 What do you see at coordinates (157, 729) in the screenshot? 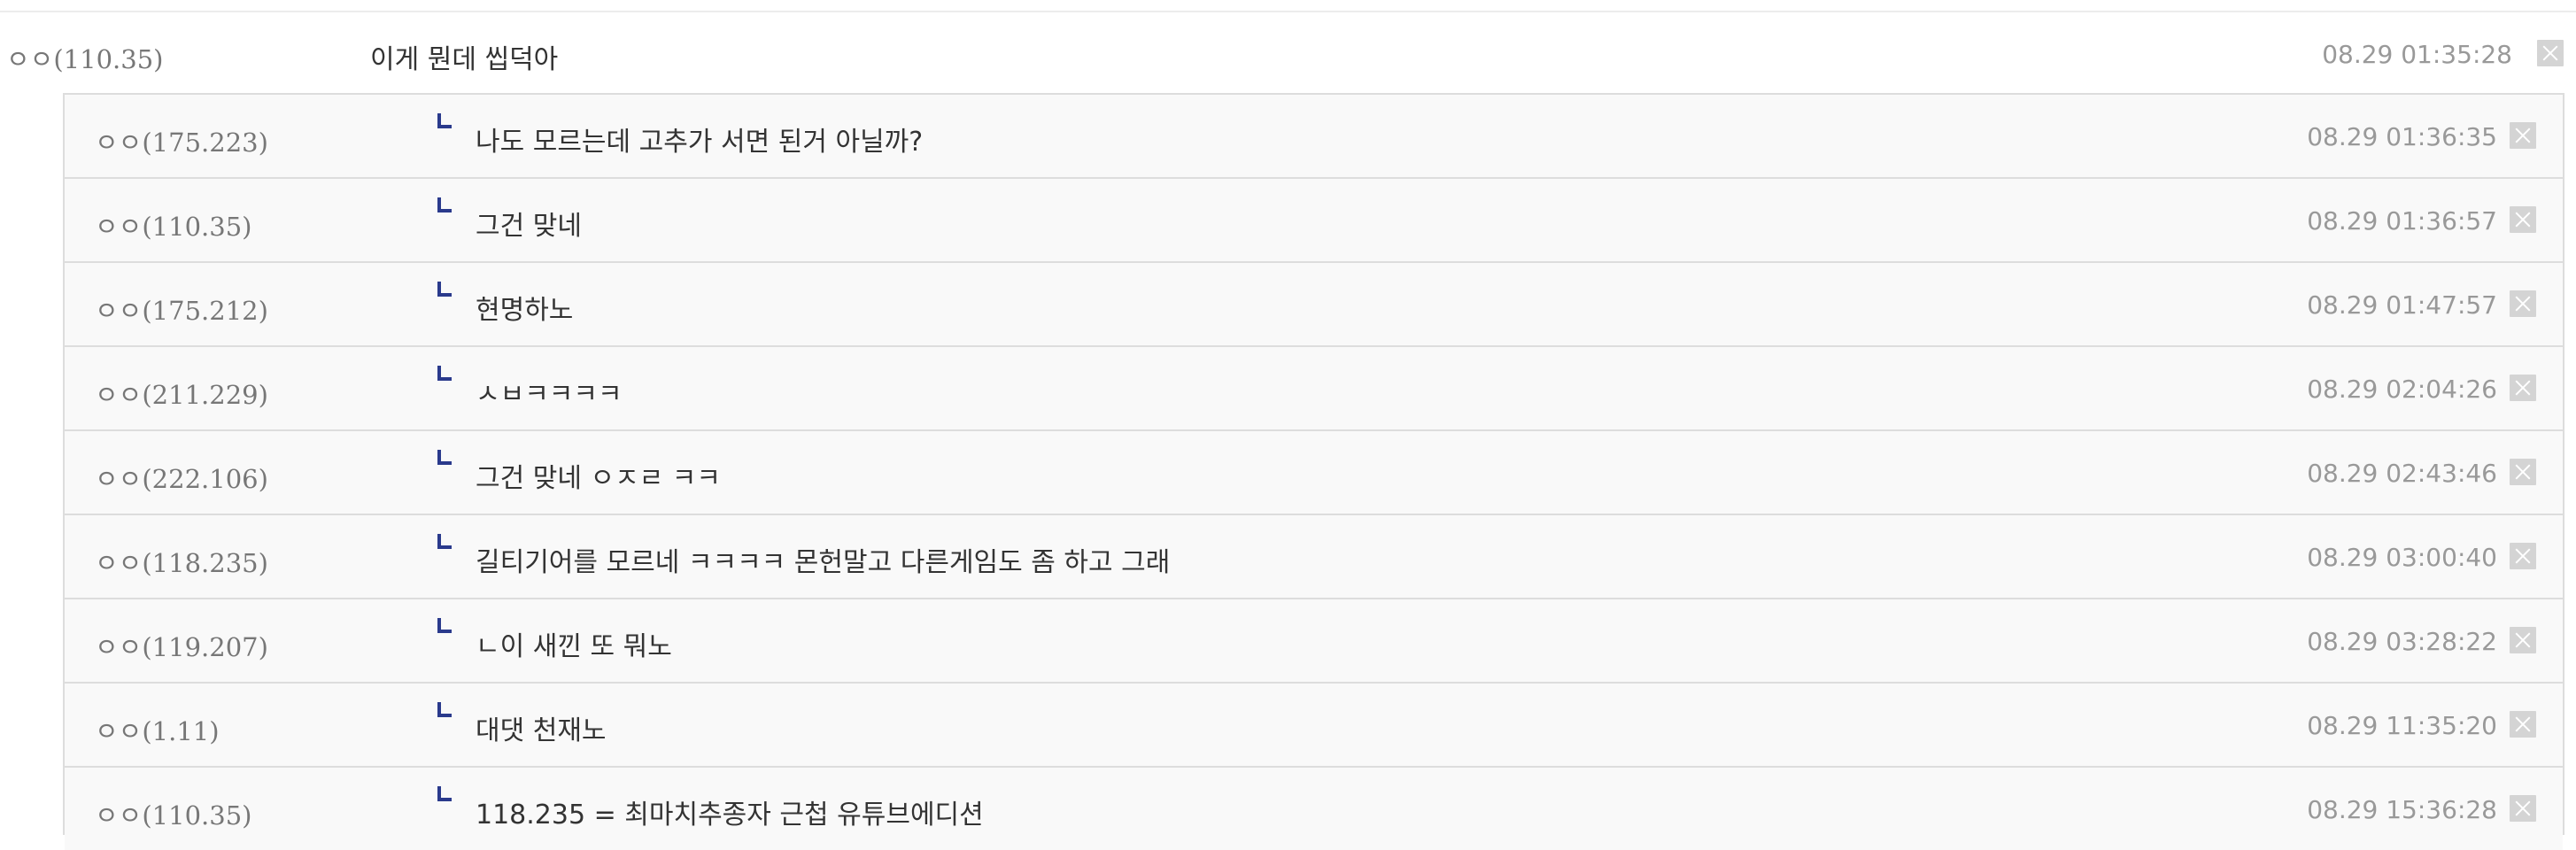
I see `reply-nickname: ㅇㅇ(1.11)` at bounding box center [157, 729].